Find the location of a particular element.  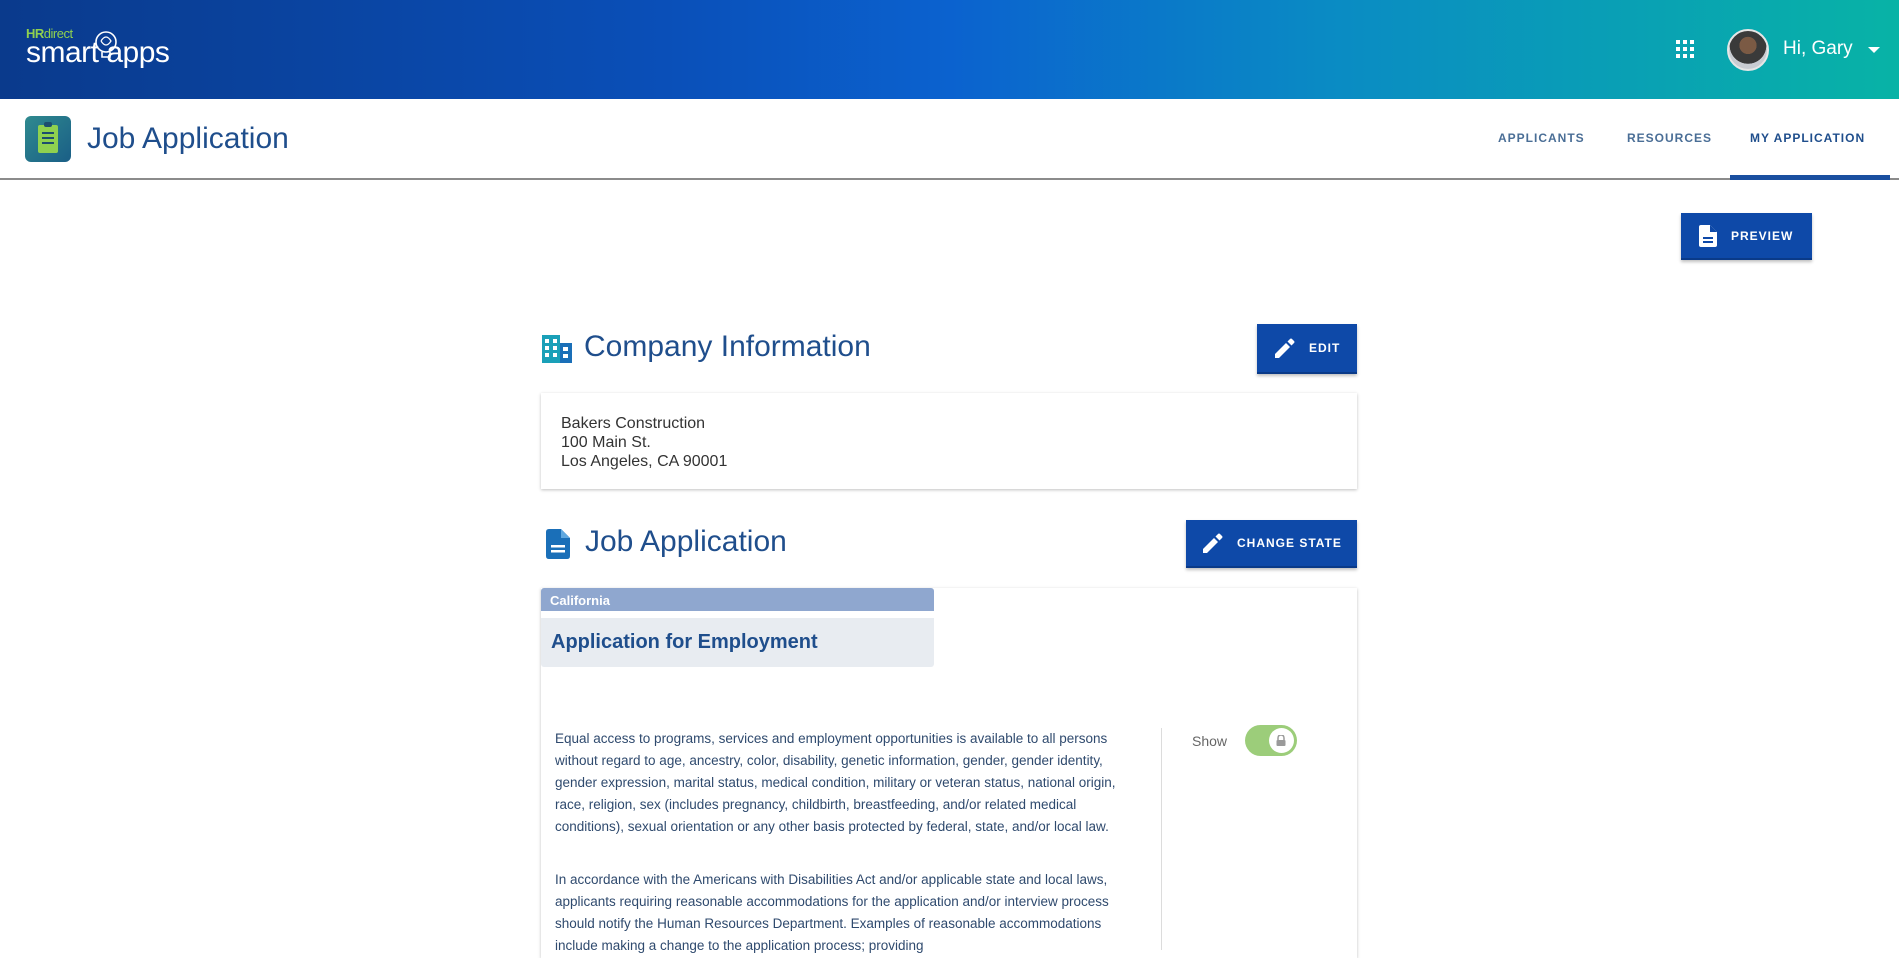

form-title-box: Application for Employment is located at coordinates (737, 642).